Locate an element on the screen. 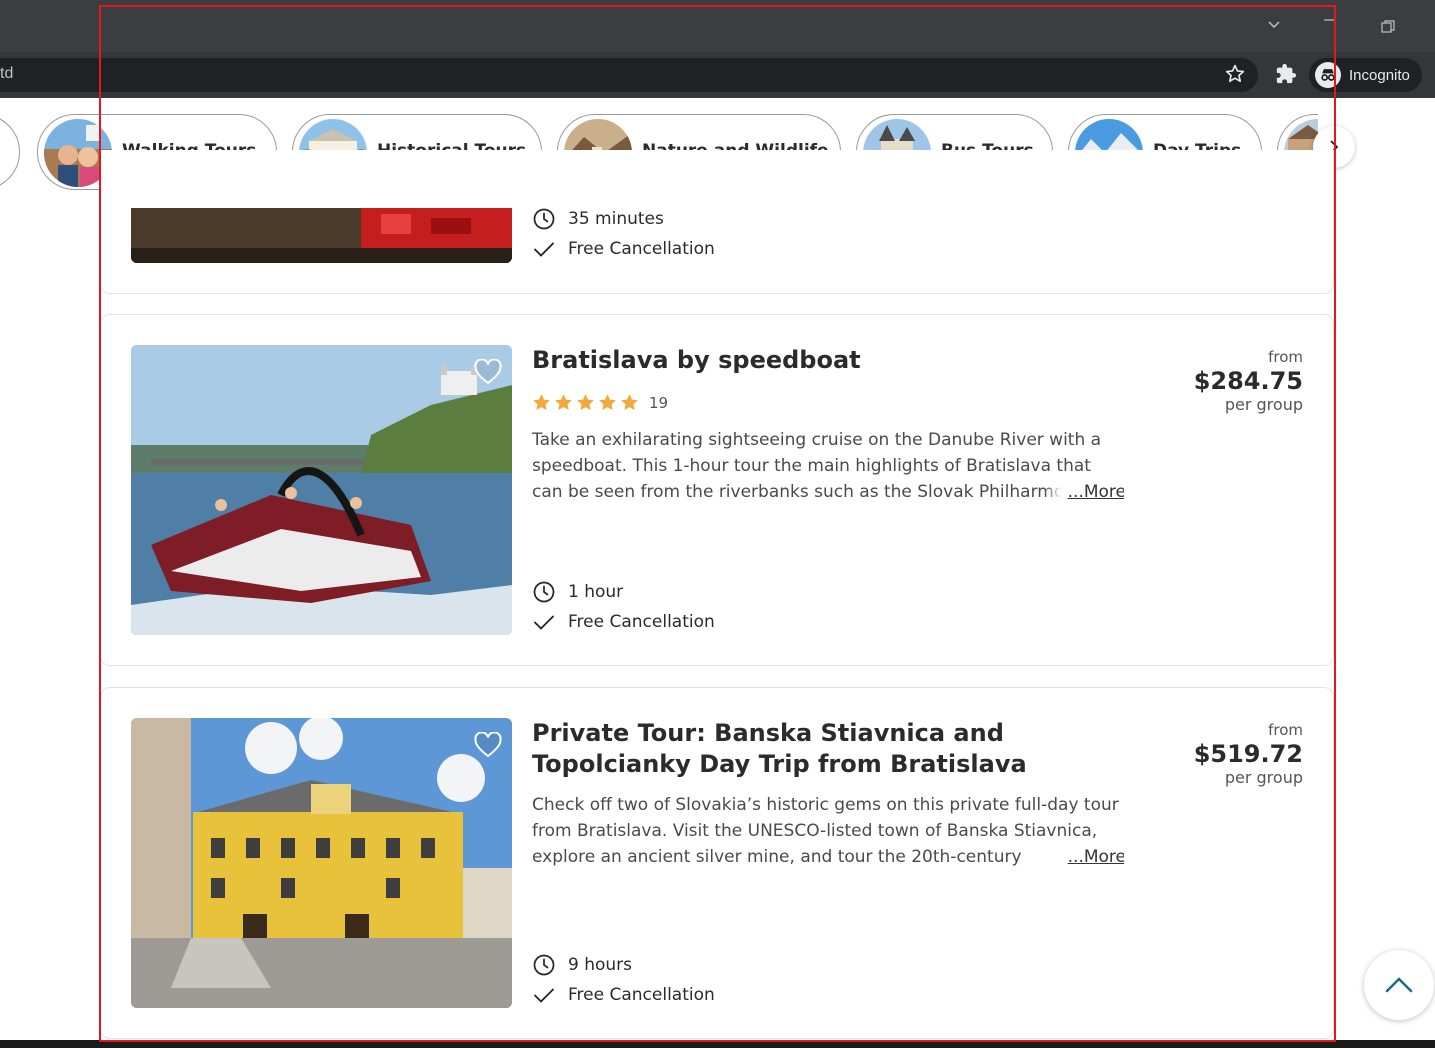  tour-card: 35 minutes Free Cancellation is located at coordinates (717, 222).